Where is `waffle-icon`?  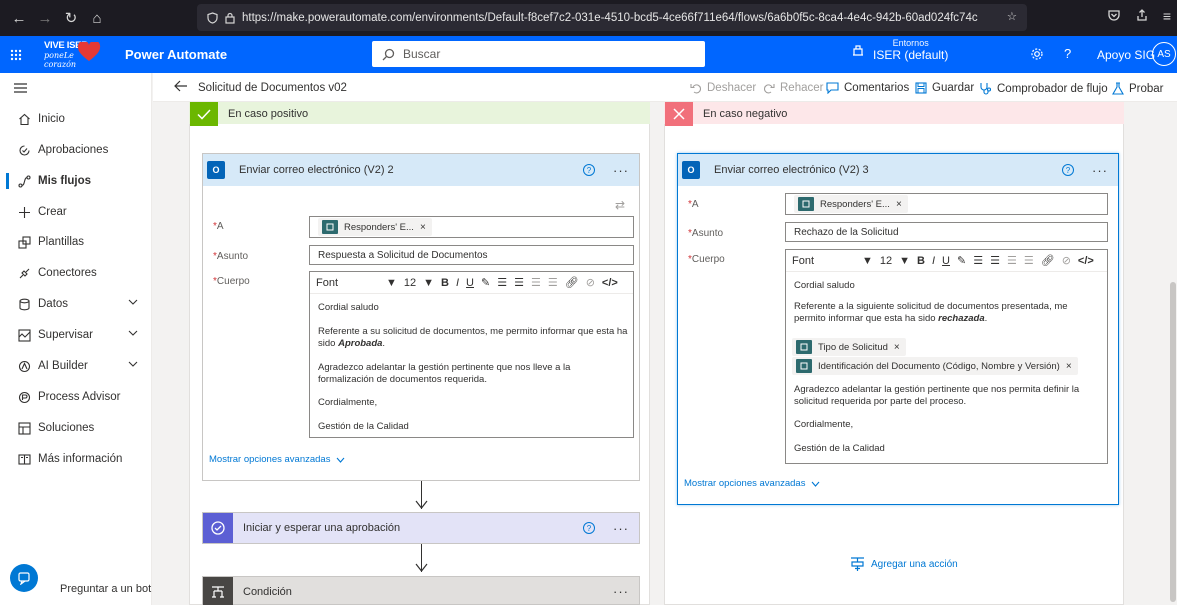 waffle-icon is located at coordinates (16, 54).